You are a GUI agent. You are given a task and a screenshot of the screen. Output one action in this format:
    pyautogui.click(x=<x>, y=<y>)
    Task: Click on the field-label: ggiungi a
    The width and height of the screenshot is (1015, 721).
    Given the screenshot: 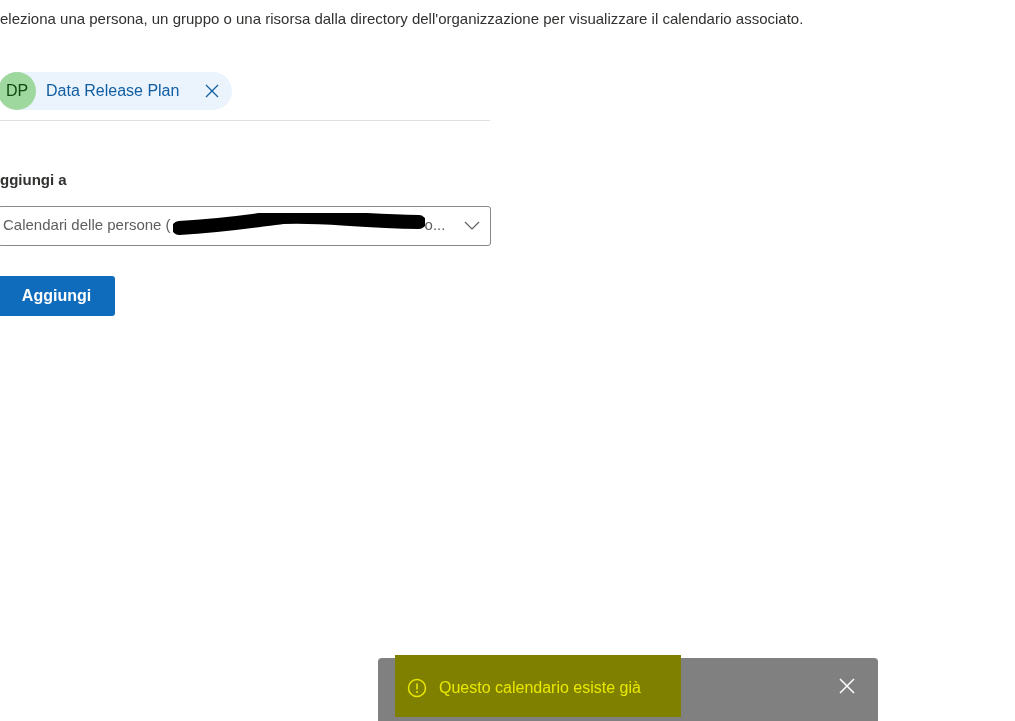 What is the action you would take?
    pyautogui.click(x=34, y=180)
    